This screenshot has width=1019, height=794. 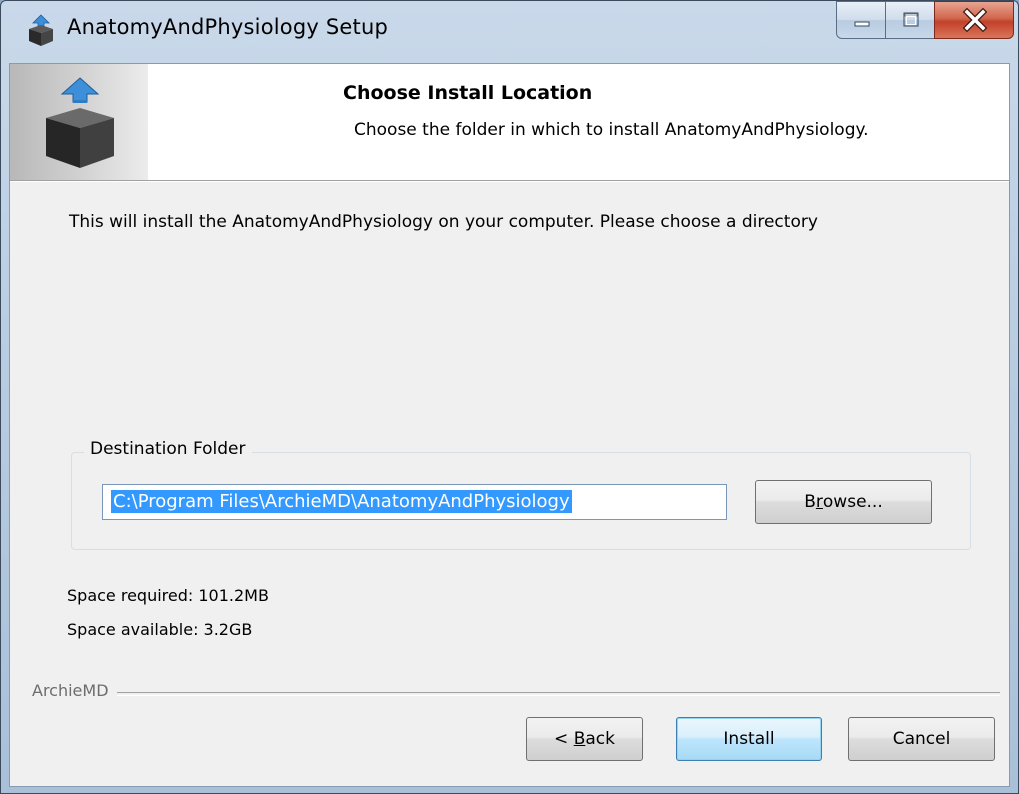 I want to click on header-logo-panel, so click(x=79, y=122).